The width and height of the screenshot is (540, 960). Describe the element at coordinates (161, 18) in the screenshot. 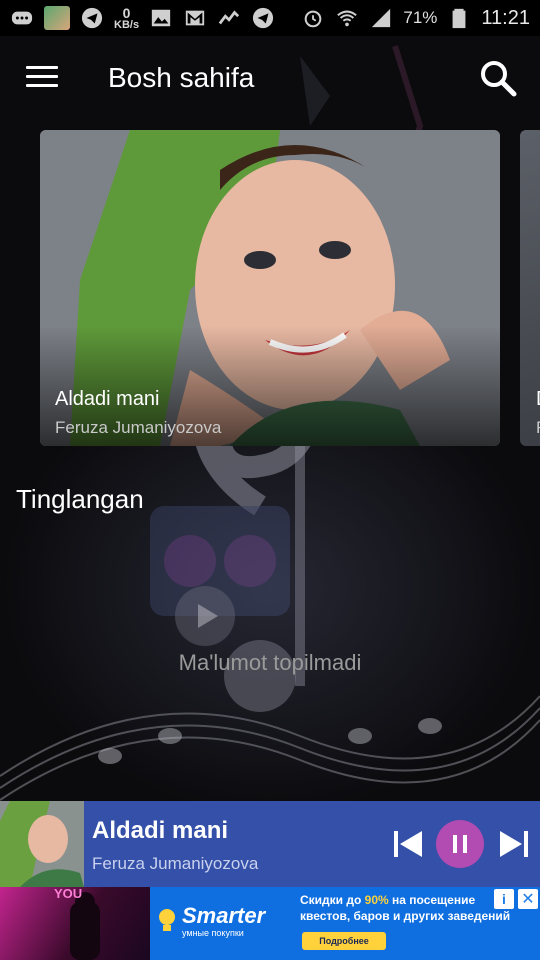

I see `gallery-icon` at that location.